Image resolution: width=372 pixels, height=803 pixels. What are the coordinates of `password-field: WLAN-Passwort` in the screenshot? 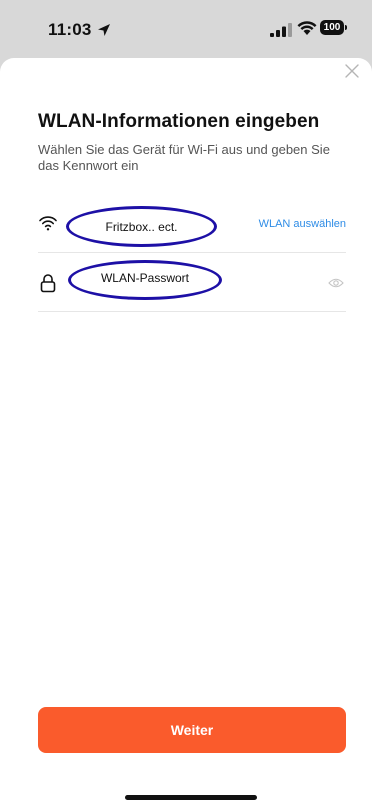 It's located at (145, 280).